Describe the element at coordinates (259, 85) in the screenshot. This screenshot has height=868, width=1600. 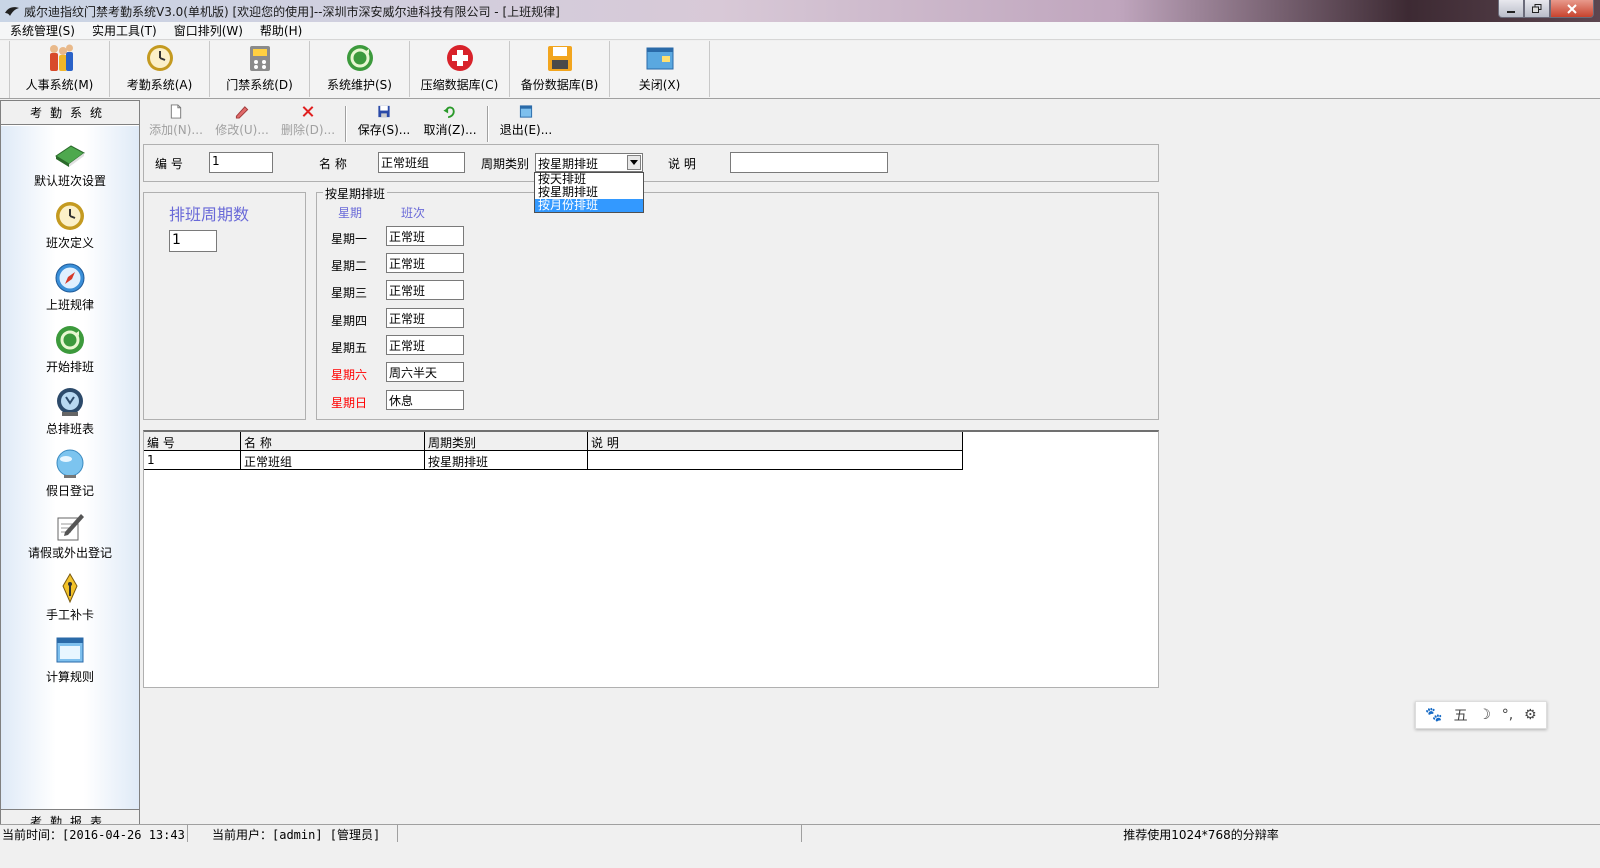
I see `access-system-label: 门禁系统(D)` at that location.